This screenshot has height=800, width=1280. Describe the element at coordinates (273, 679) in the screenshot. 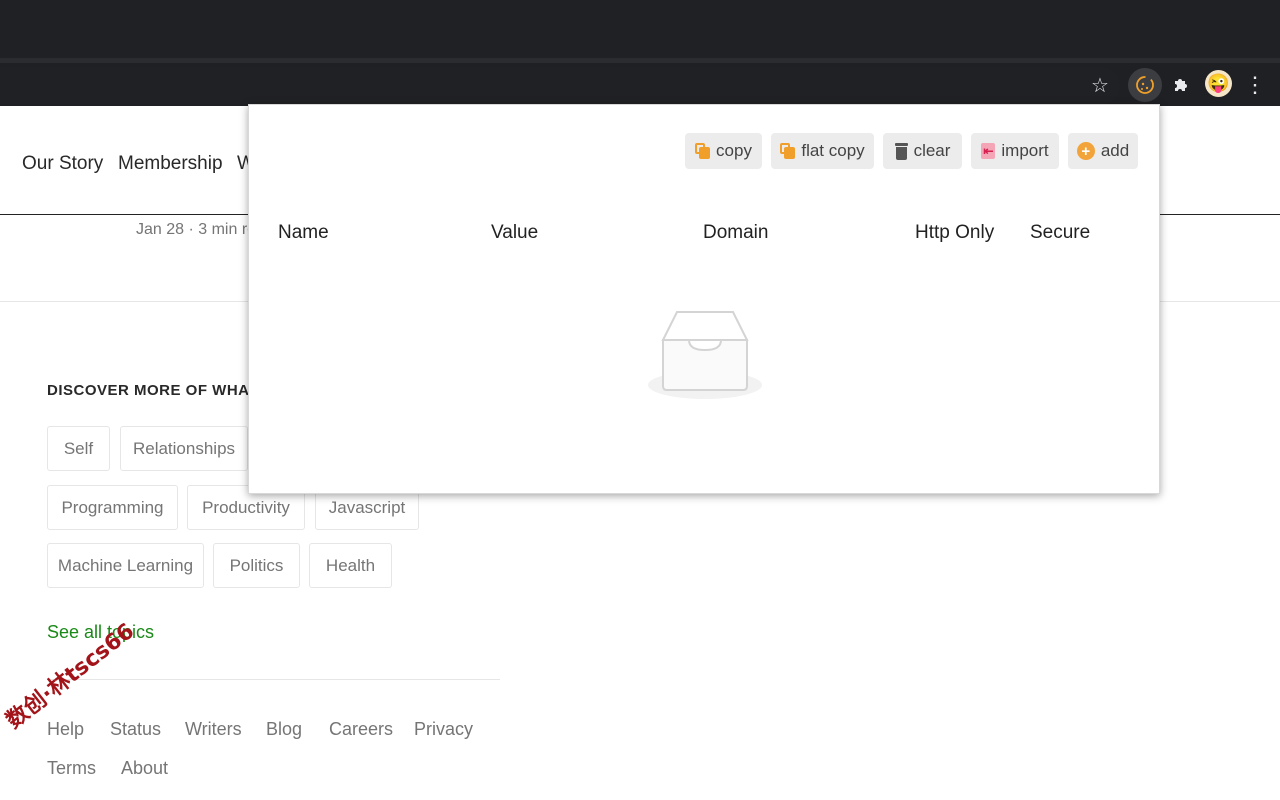

I see `footer-divider` at that location.